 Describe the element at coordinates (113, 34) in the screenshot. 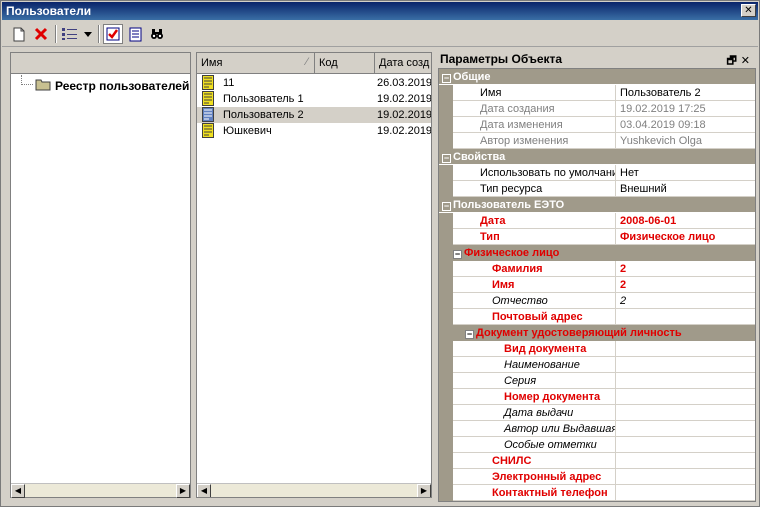

I see `check-icon` at that location.